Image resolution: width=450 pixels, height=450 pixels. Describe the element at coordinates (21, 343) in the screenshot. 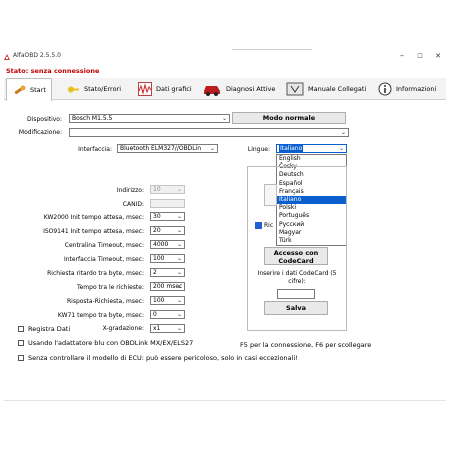

I see `adattatore-blu-checkbox` at that location.